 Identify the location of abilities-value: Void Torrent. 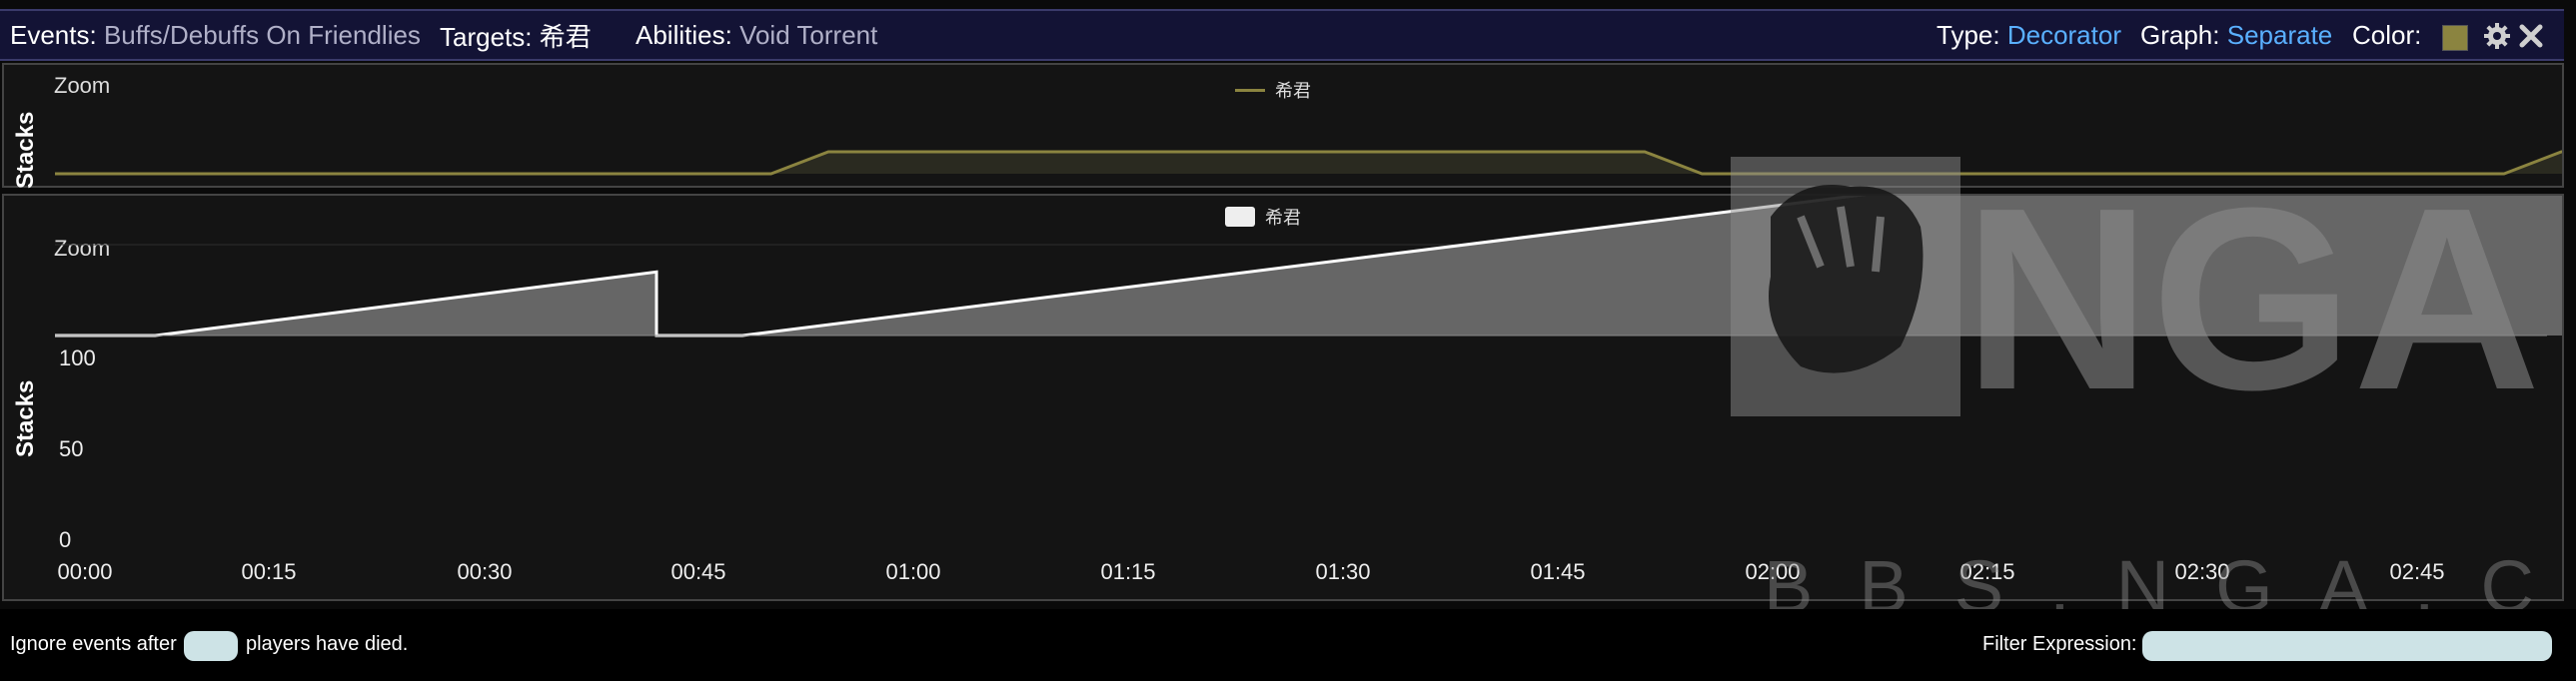
(808, 35).